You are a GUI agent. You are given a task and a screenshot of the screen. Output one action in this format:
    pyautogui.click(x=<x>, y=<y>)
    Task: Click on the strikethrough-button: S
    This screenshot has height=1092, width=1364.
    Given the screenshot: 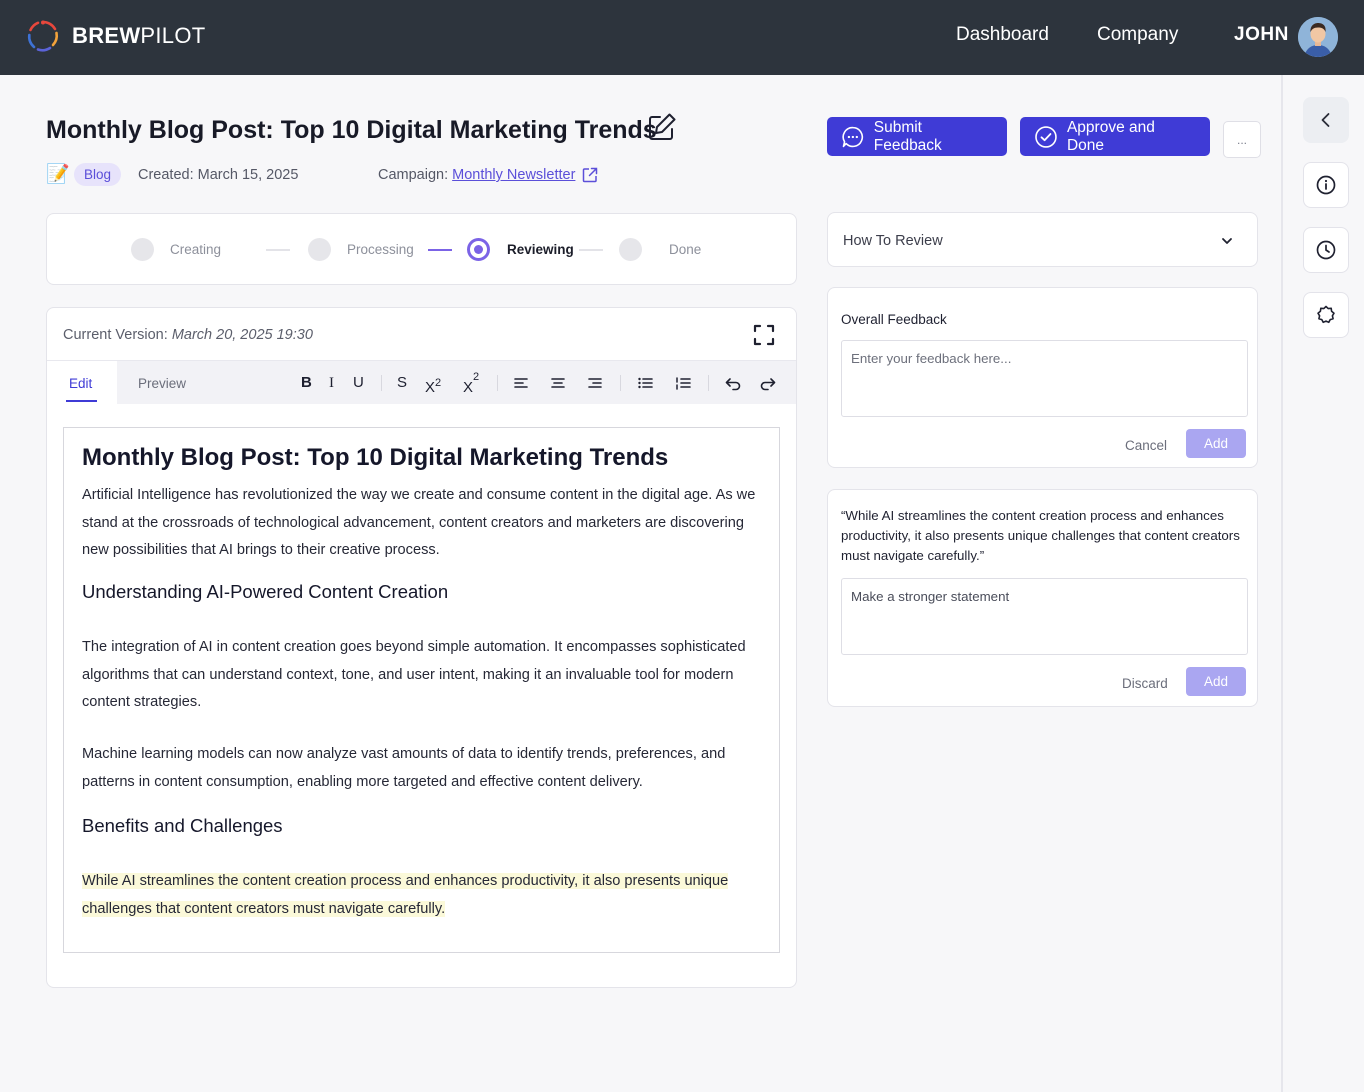 What is the action you would take?
    pyautogui.click(x=402, y=383)
    